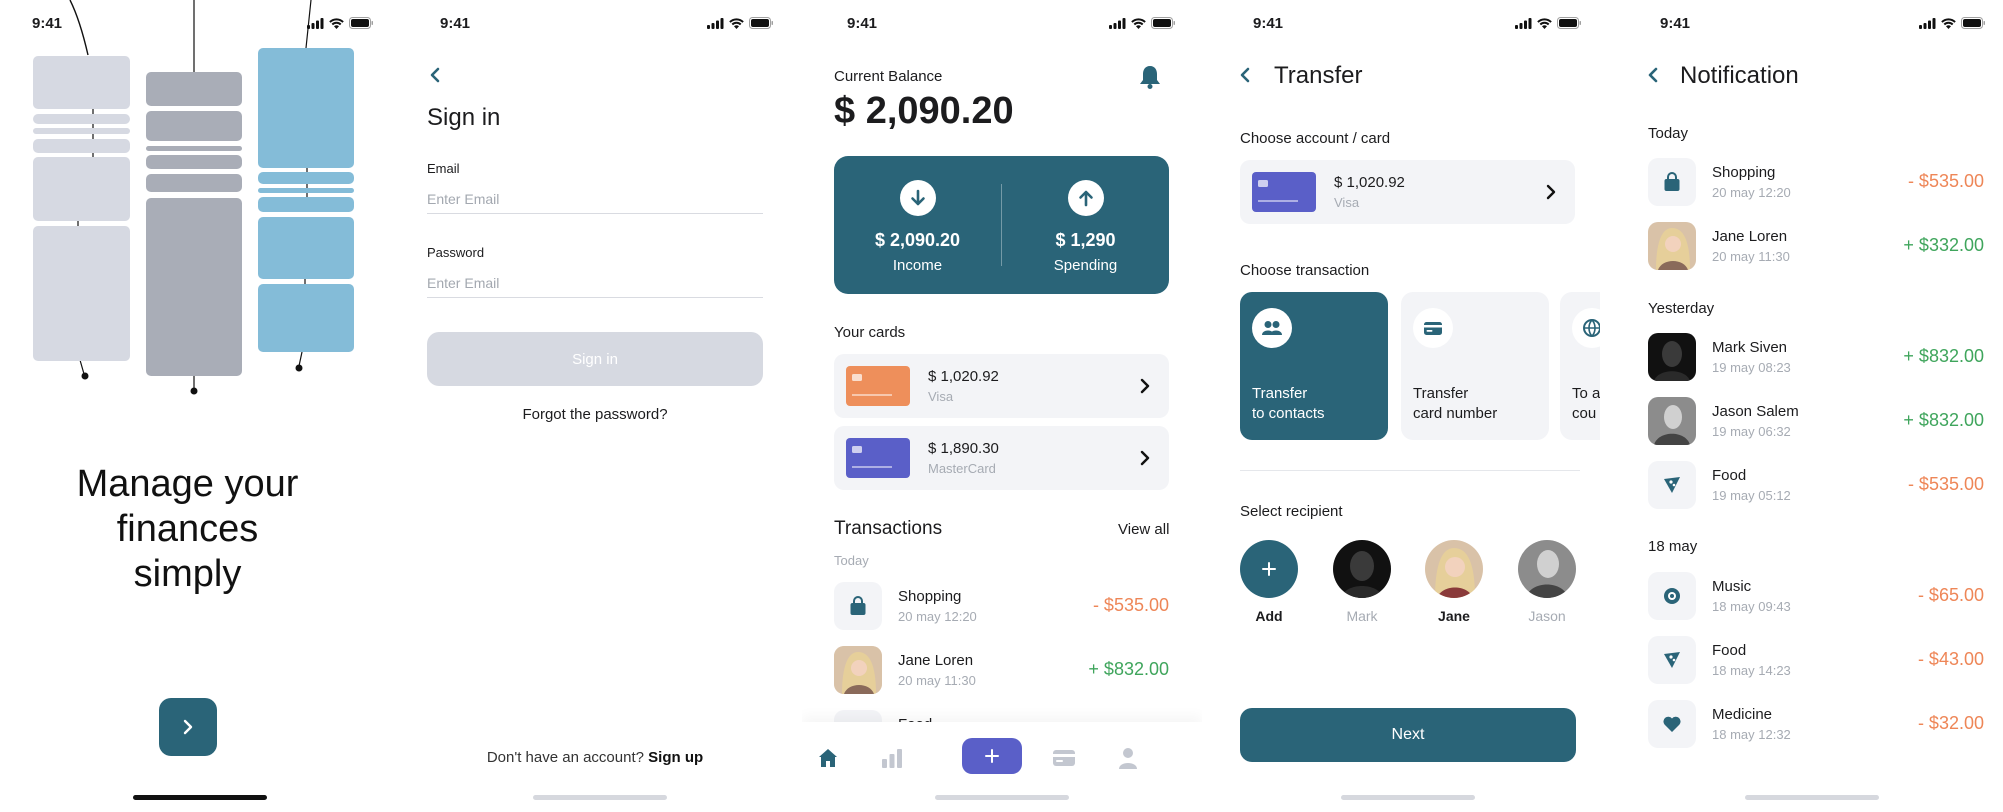 The image size is (2003, 812). What do you see at coordinates (1362, 582) in the screenshot?
I see `recipient-mark: Mark` at bounding box center [1362, 582].